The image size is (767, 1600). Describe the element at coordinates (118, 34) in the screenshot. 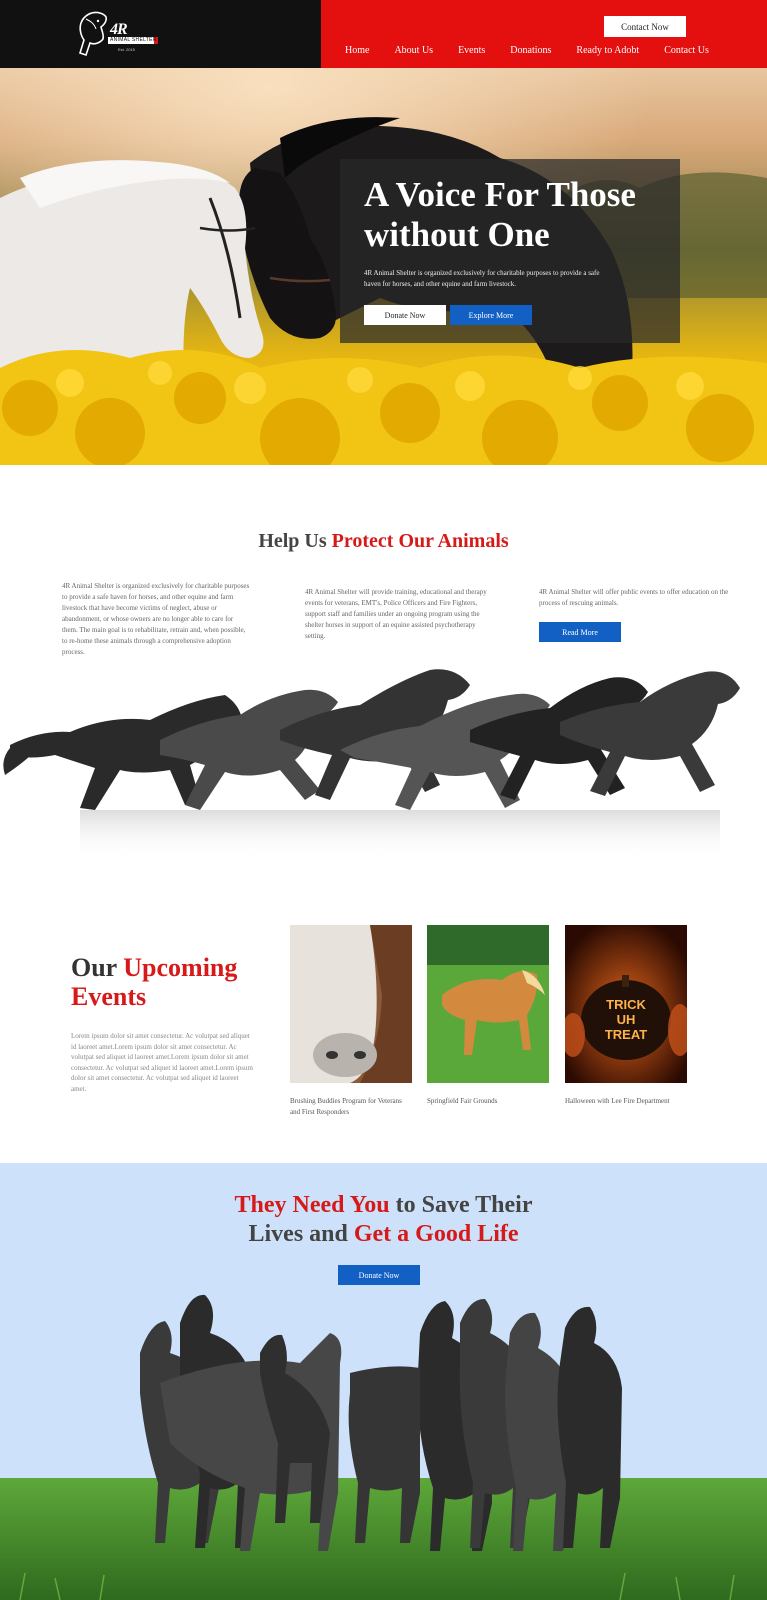

I see `site-logo: 4R ANIMAL SHELTER Est. 2015` at that location.